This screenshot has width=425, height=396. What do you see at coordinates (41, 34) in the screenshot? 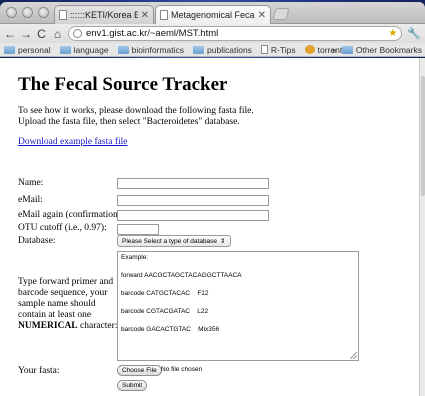
I see `reload-icon: C` at bounding box center [41, 34].